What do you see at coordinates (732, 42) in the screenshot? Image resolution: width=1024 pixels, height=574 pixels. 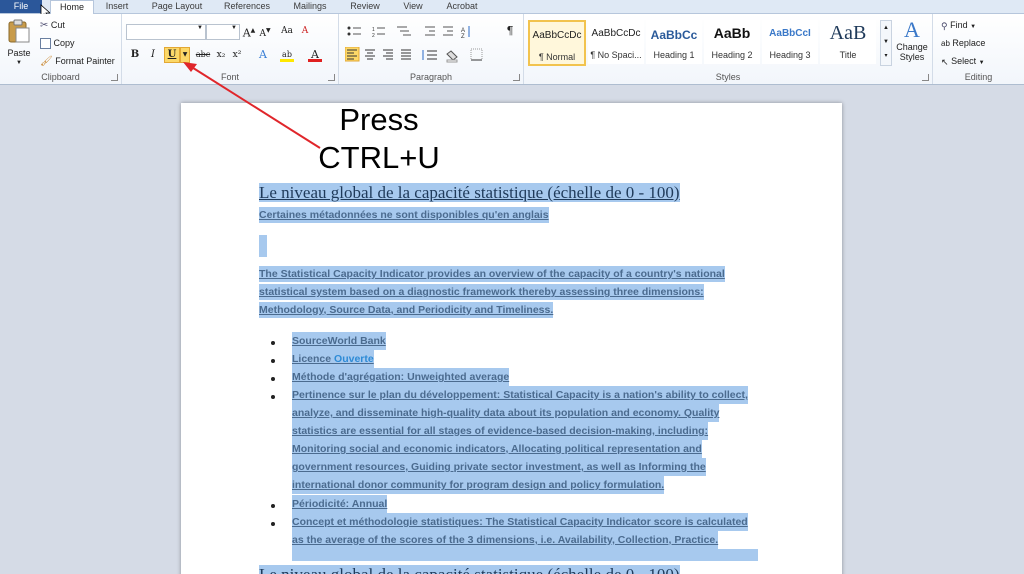 I see `style-heading-2: AaBb Heading 2` at bounding box center [732, 42].